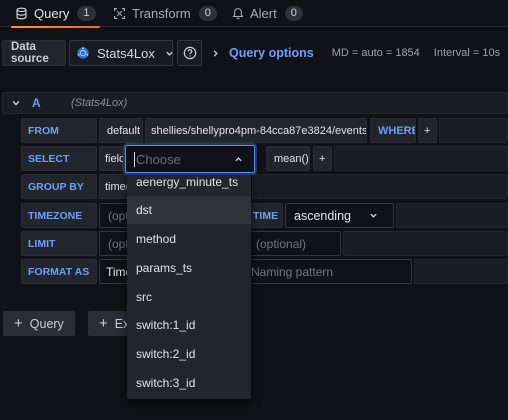 This screenshot has width=508, height=420. I want to click on add-query-button: + Query, so click(39, 323).